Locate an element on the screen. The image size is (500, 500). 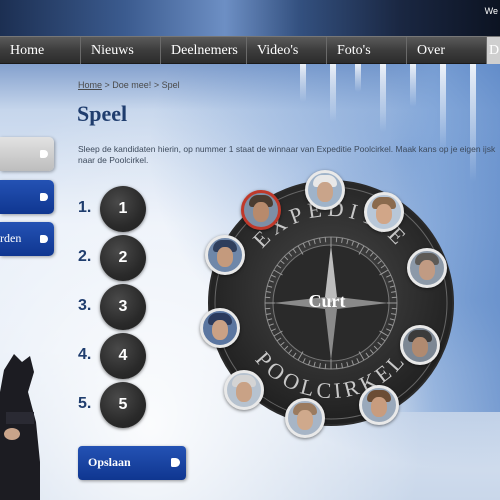
nav-videos: Video's is located at coordinates (286, 50).